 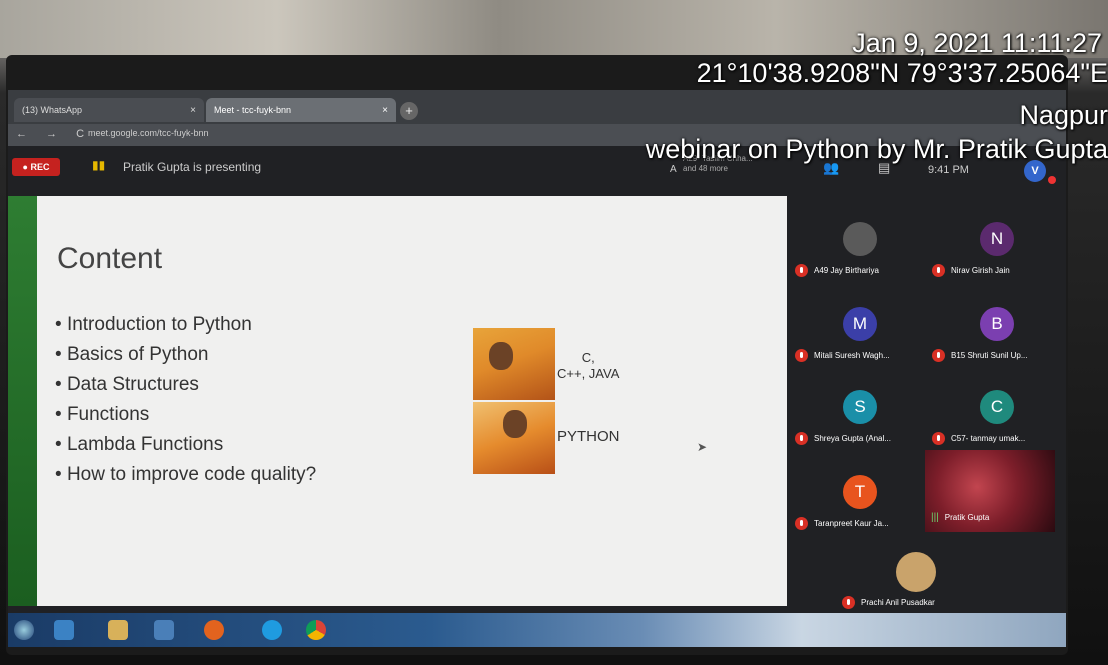 I want to click on participant-name: A49 Jay Birthariya, so click(x=846, y=270).